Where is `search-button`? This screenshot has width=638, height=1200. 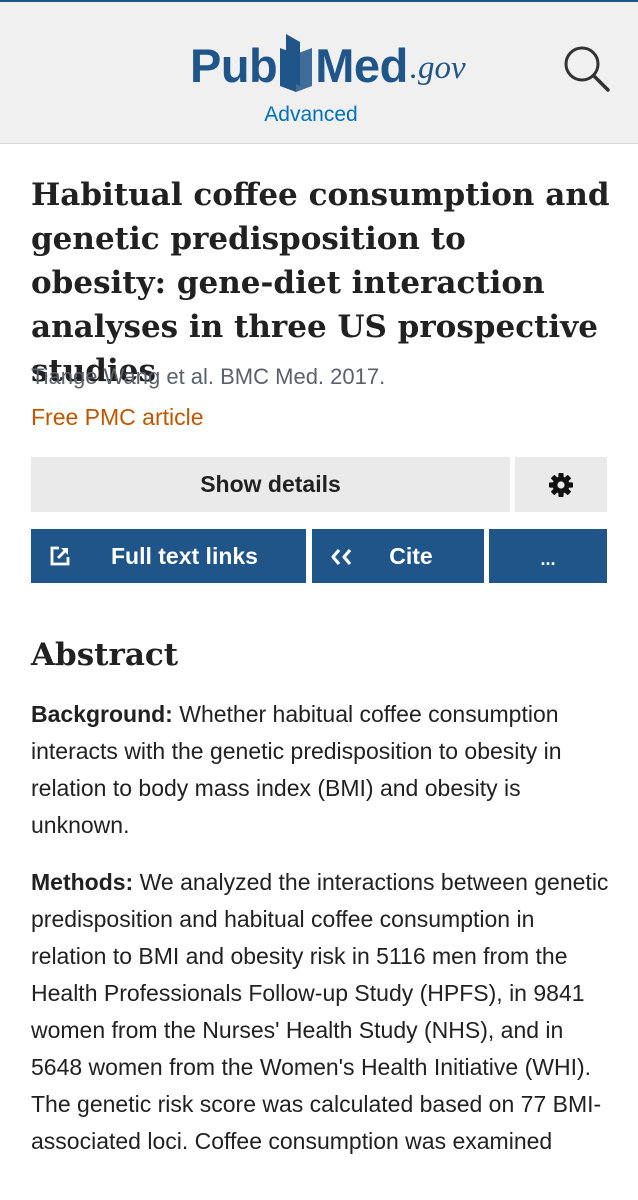 search-button is located at coordinates (587, 69).